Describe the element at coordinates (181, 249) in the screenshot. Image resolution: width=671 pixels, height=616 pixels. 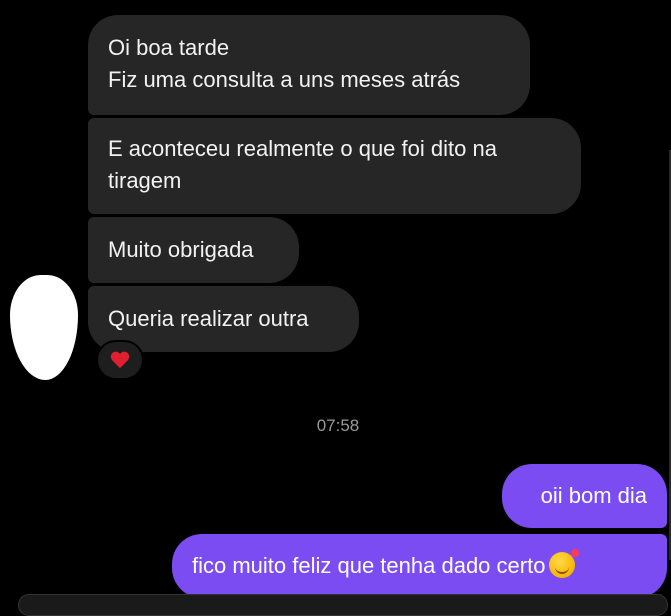
I see `message-text: Muito obrigada` at that location.